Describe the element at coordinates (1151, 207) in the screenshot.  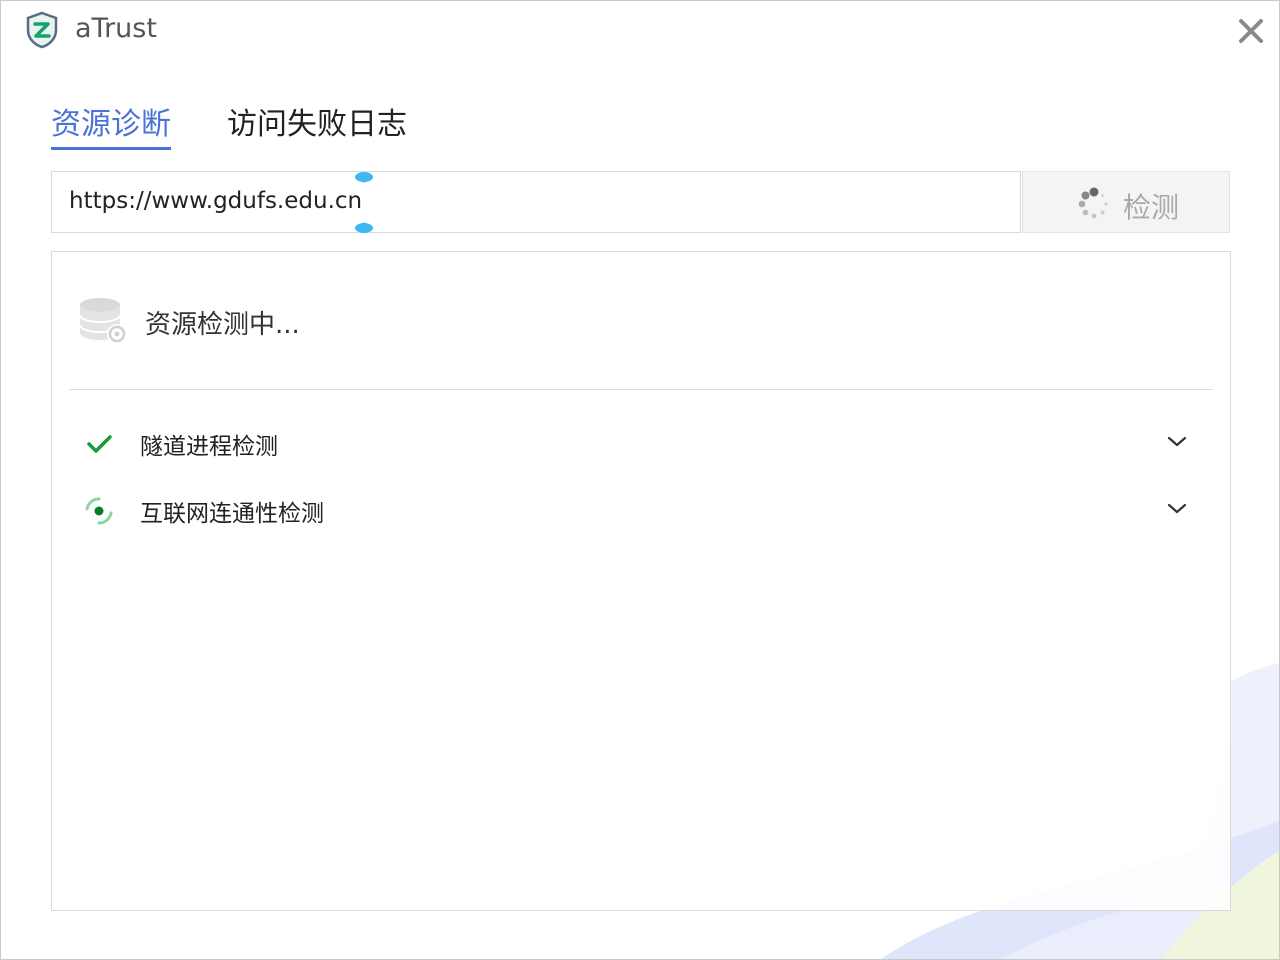
I see `check-button-label: 检测` at that location.